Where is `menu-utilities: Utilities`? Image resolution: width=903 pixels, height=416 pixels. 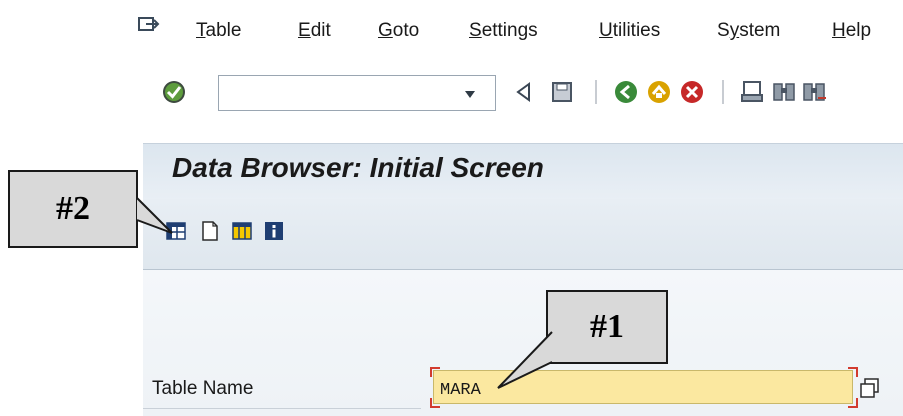 menu-utilities: Utilities is located at coordinates (629, 31).